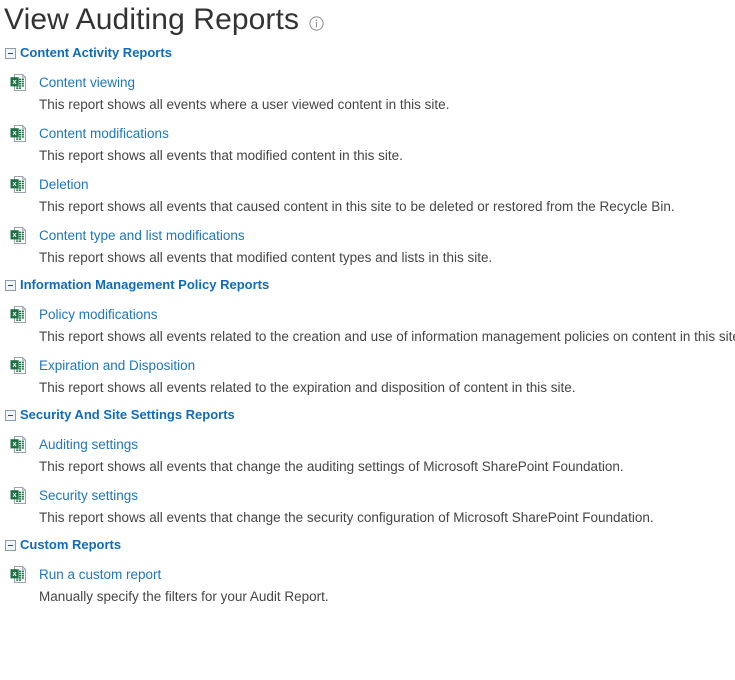 Image resolution: width=735 pixels, height=680 pixels. I want to click on section-header-custom-reports: Custom Reports, so click(367, 545).